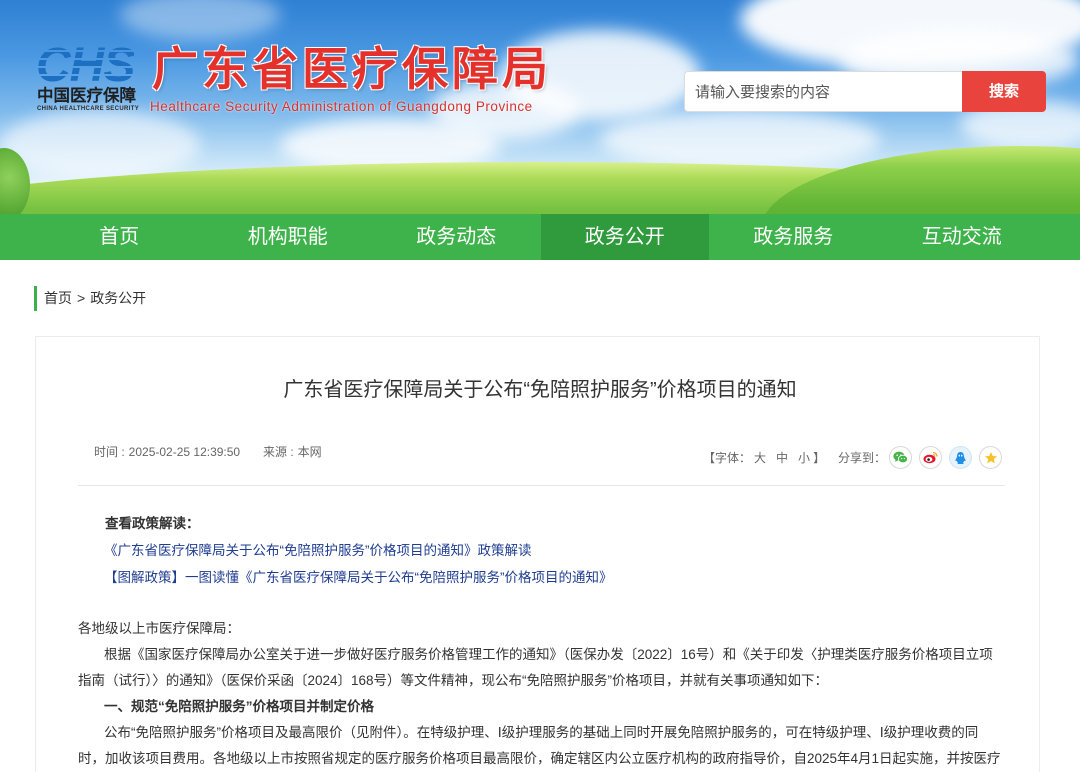 The width and height of the screenshot is (1080, 772). What do you see at coordinates (624, 237) in the screenshot?
I see `nav-item-public-info: 政务公开` at bounding box center [624, 237].